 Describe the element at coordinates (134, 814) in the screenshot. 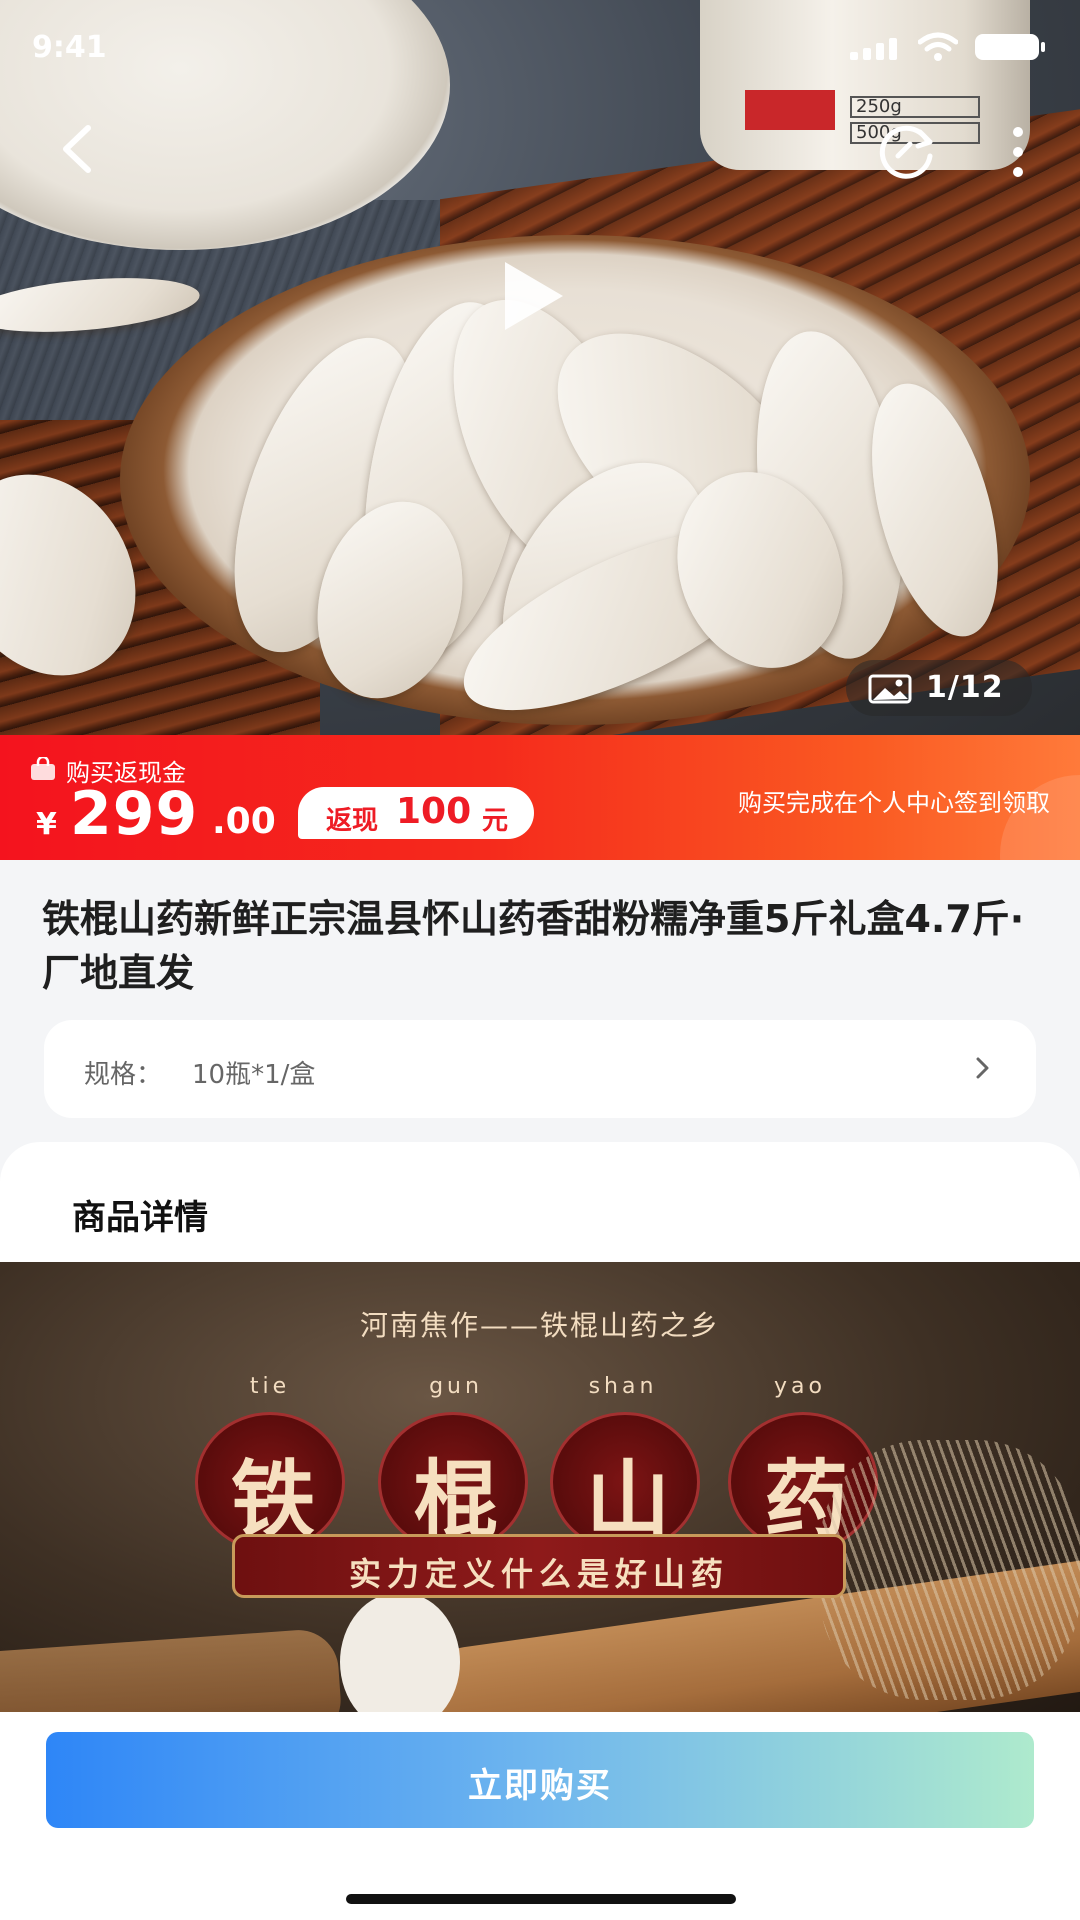

I see `price-integer: 299` at that location.